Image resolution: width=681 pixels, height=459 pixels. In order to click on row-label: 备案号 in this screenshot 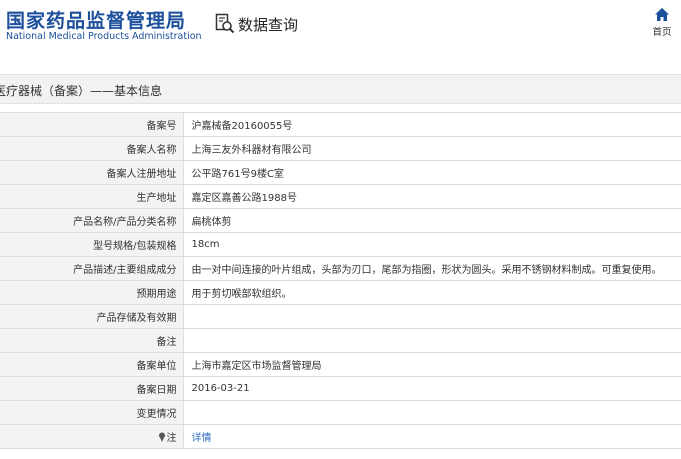, I will do `click(92, 124)`.